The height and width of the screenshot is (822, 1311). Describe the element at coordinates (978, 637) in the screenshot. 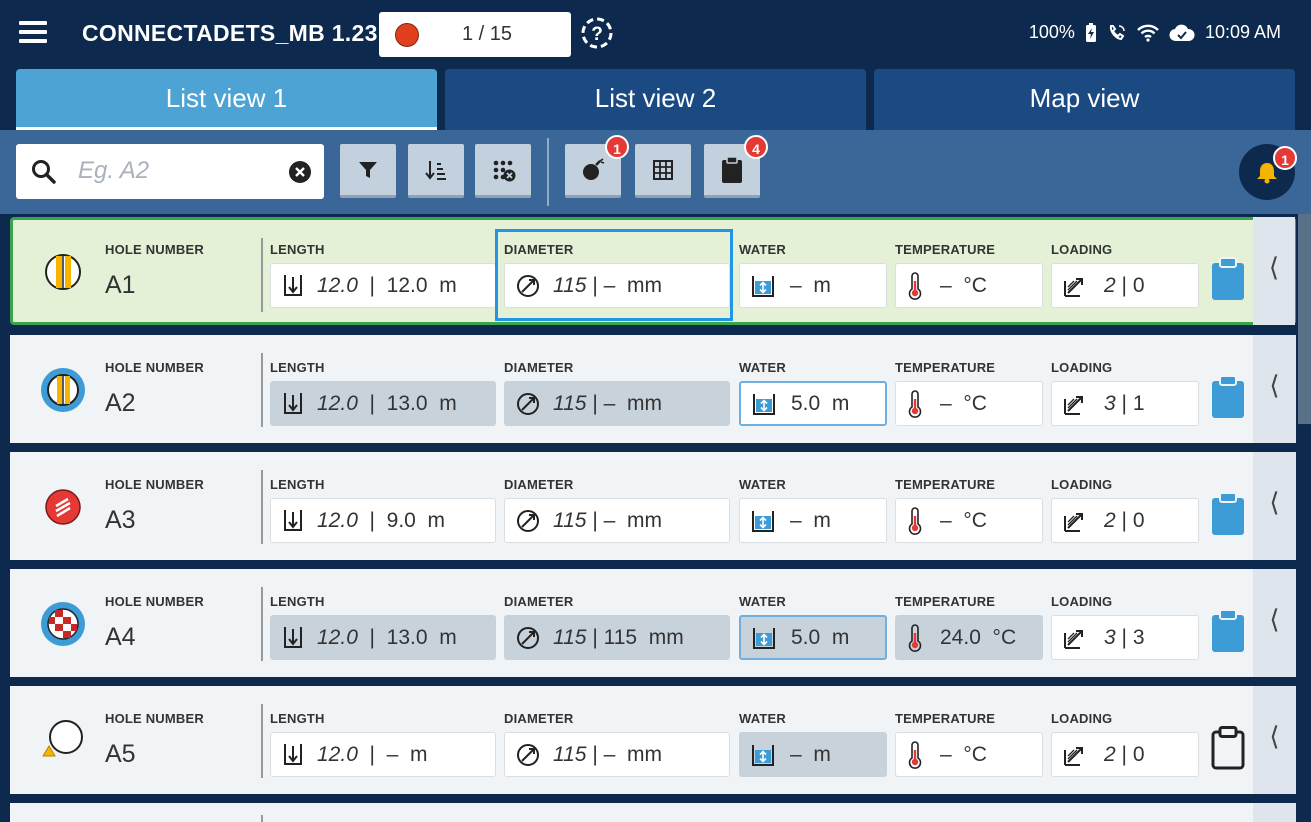

I see `temperature-value: 24.0 °C` at that location.